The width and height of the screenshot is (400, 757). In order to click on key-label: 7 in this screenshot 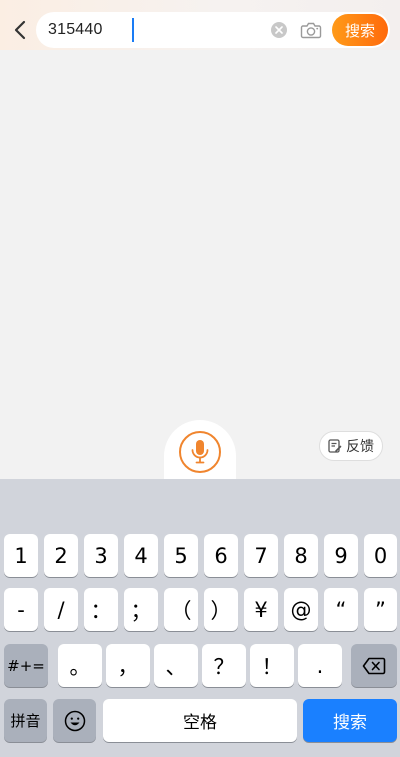, I will do `click(261, 555)`.